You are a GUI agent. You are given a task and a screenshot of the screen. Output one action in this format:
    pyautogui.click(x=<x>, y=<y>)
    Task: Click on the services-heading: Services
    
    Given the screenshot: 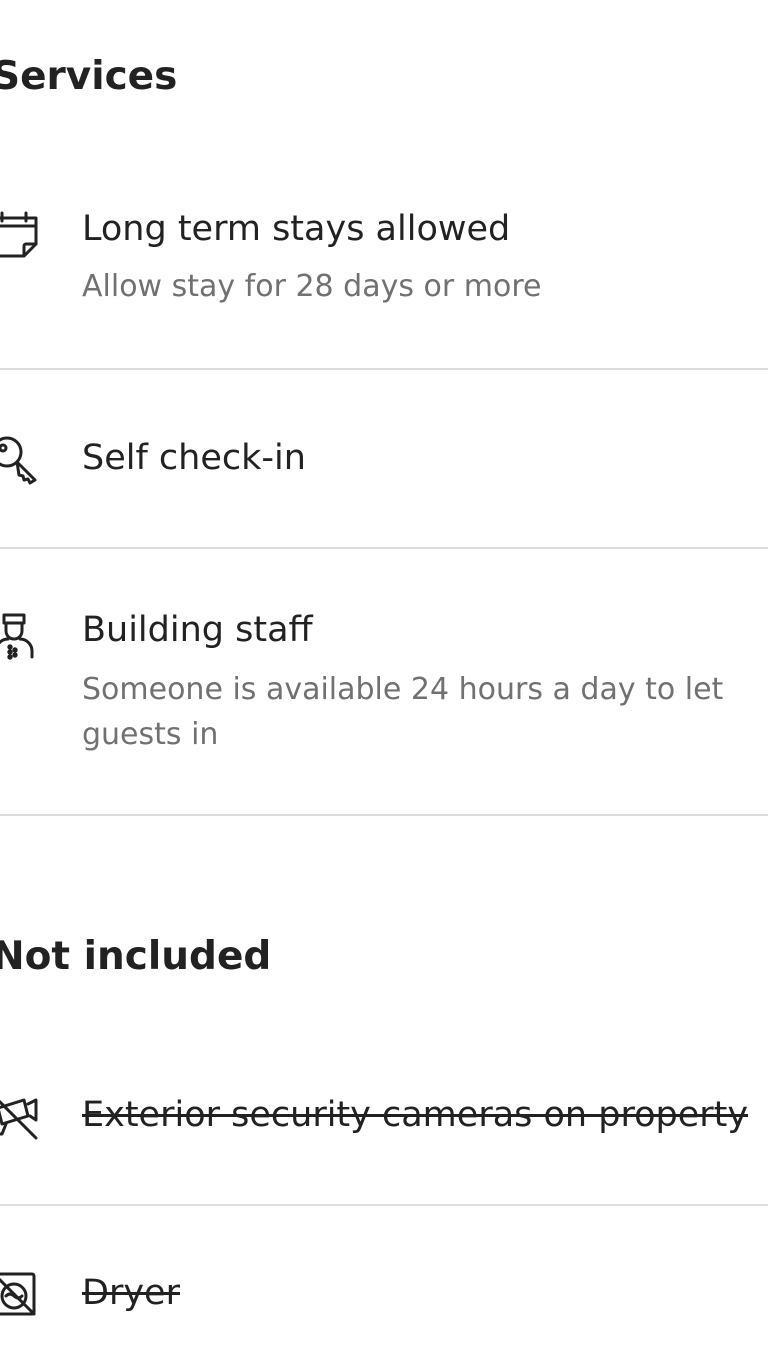 What is the action you would take?
    pyautogui.click(x=89, y=76)
    